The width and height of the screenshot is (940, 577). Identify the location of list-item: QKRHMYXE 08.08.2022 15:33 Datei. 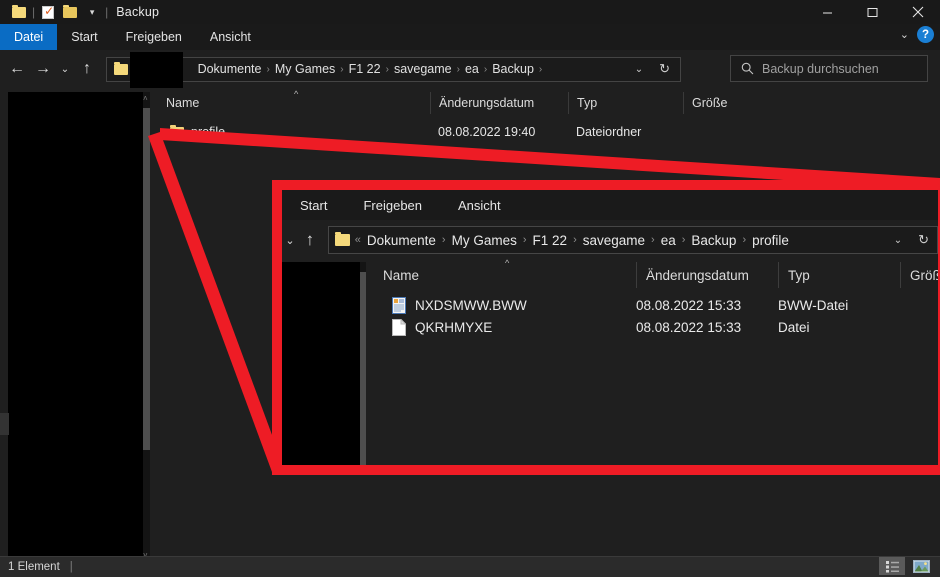
(656, 327).